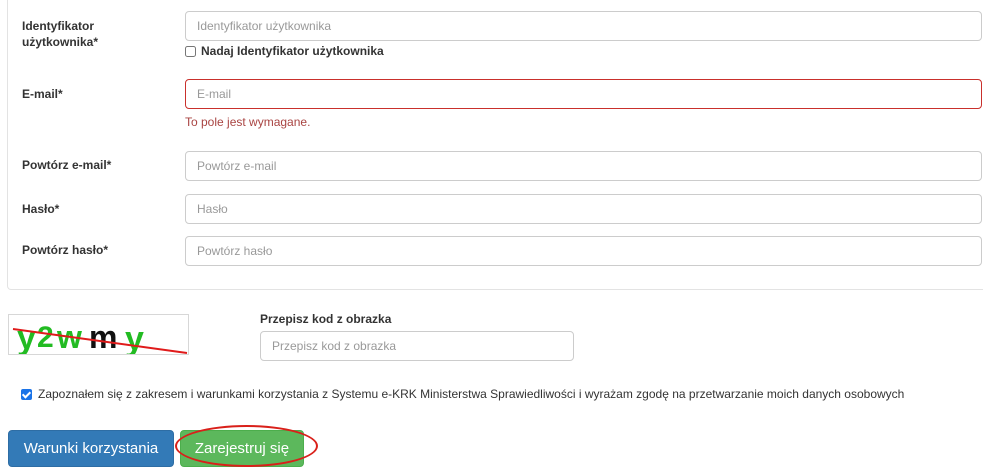 The image size is (983, 468). I want to click on password-input, so click(583, 209).